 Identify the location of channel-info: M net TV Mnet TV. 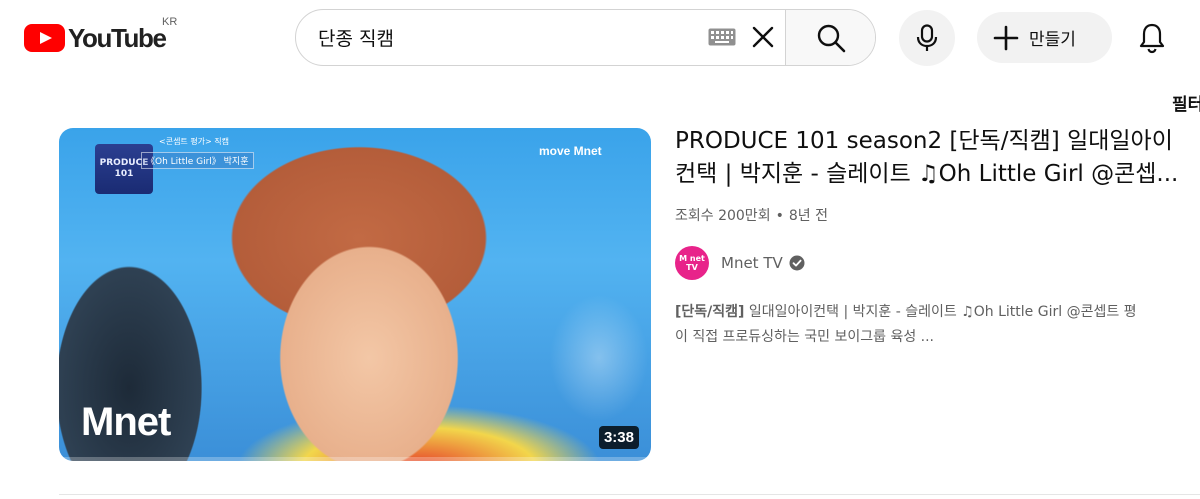
(740, 263).